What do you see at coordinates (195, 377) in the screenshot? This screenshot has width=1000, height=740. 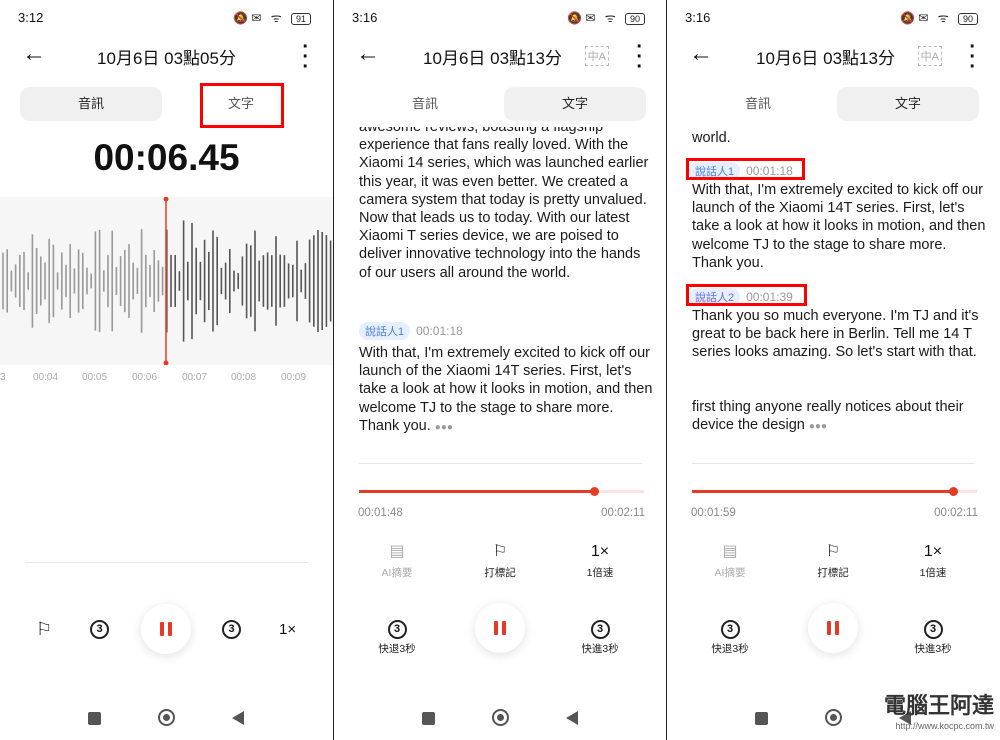 I see `time-tick: 00:07` at bounding box center [195, 377].